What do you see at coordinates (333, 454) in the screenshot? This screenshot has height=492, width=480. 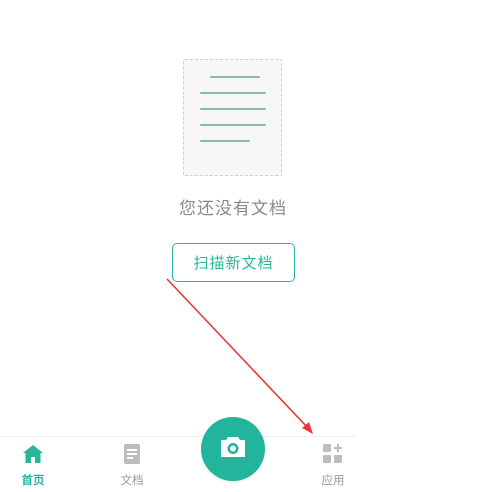 I see `apps-grid-icon` at bounding box center [333, 454].